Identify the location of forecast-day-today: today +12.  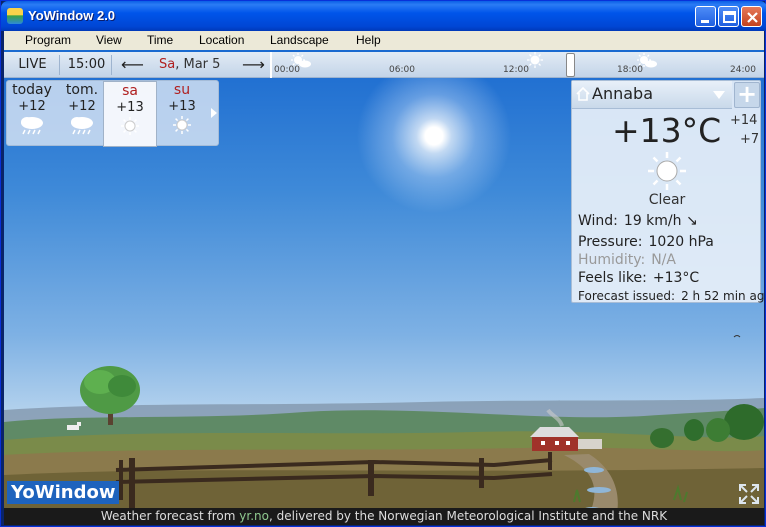
(32, 114).